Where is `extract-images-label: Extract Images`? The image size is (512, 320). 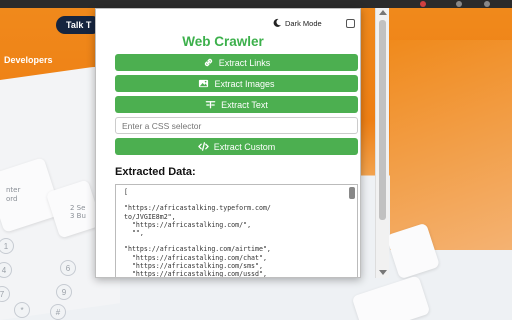 extract-images-label: Extract Images is located at coordinates (244, 83).